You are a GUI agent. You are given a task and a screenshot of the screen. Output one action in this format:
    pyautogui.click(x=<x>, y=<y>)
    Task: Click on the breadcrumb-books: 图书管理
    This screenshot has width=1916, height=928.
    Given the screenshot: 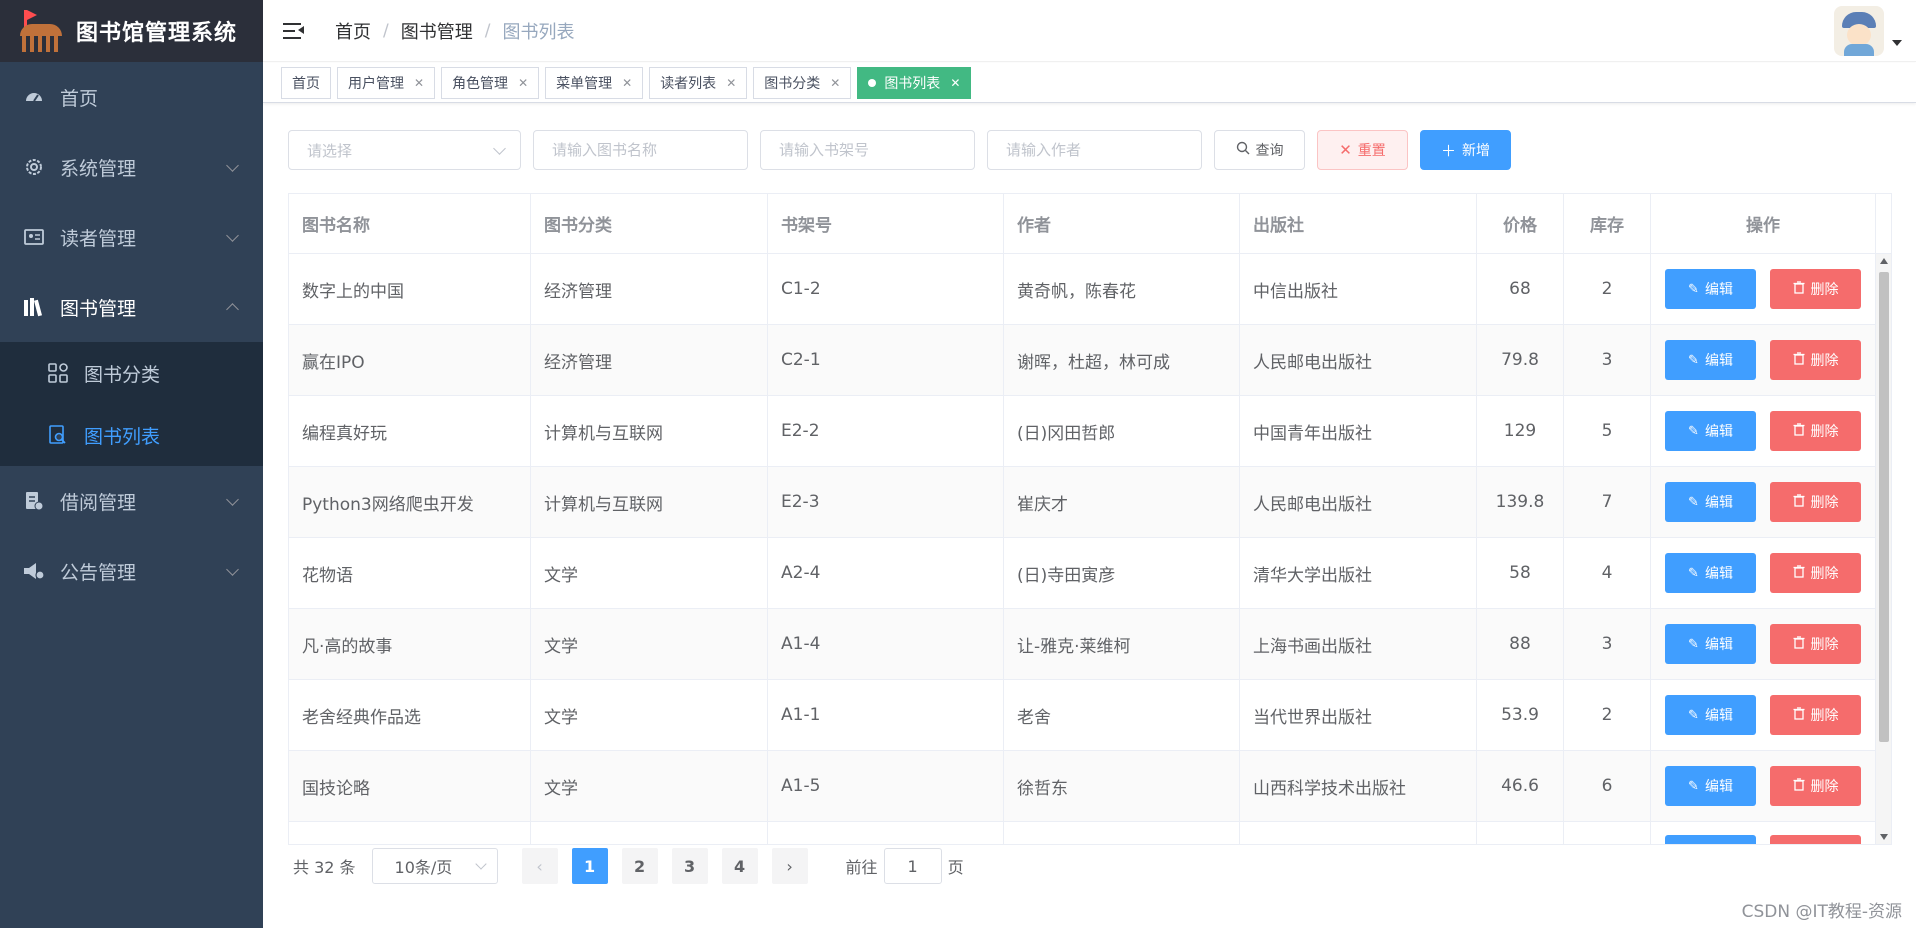 What is the action you would take?
    pyautogui.click(x=437, y=31)
    